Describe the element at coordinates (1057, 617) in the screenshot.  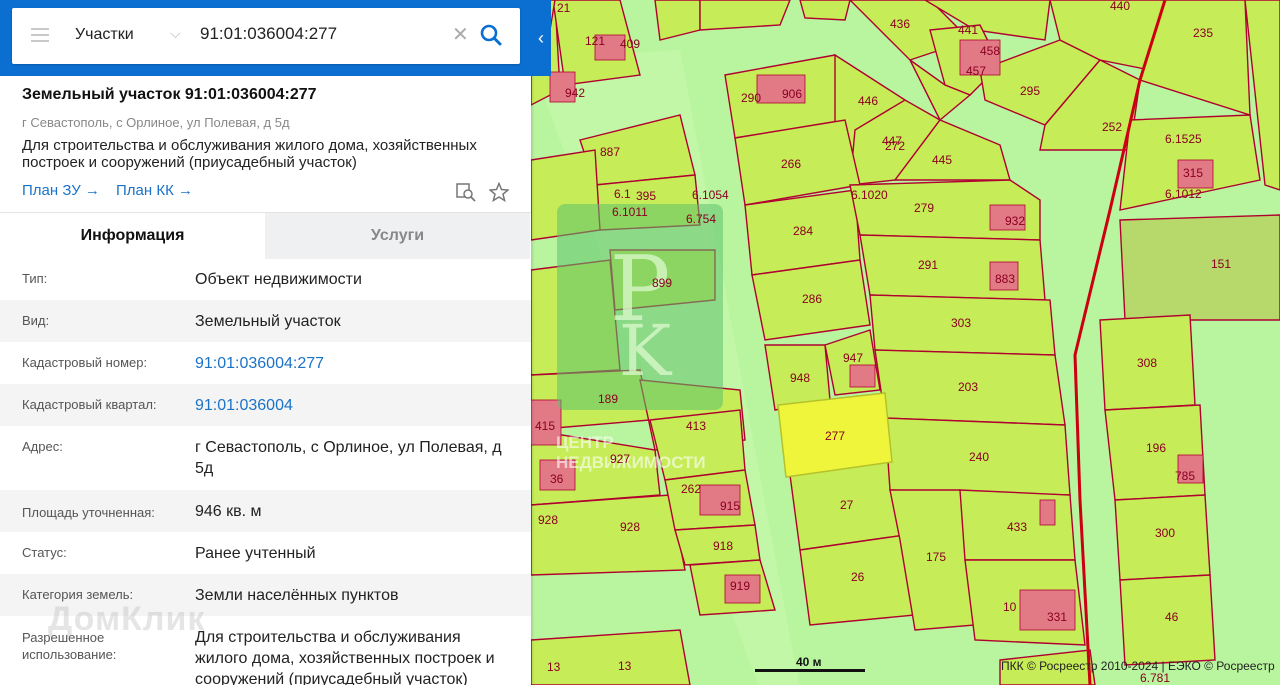
I see `parcel-number-label: 331` at that location.